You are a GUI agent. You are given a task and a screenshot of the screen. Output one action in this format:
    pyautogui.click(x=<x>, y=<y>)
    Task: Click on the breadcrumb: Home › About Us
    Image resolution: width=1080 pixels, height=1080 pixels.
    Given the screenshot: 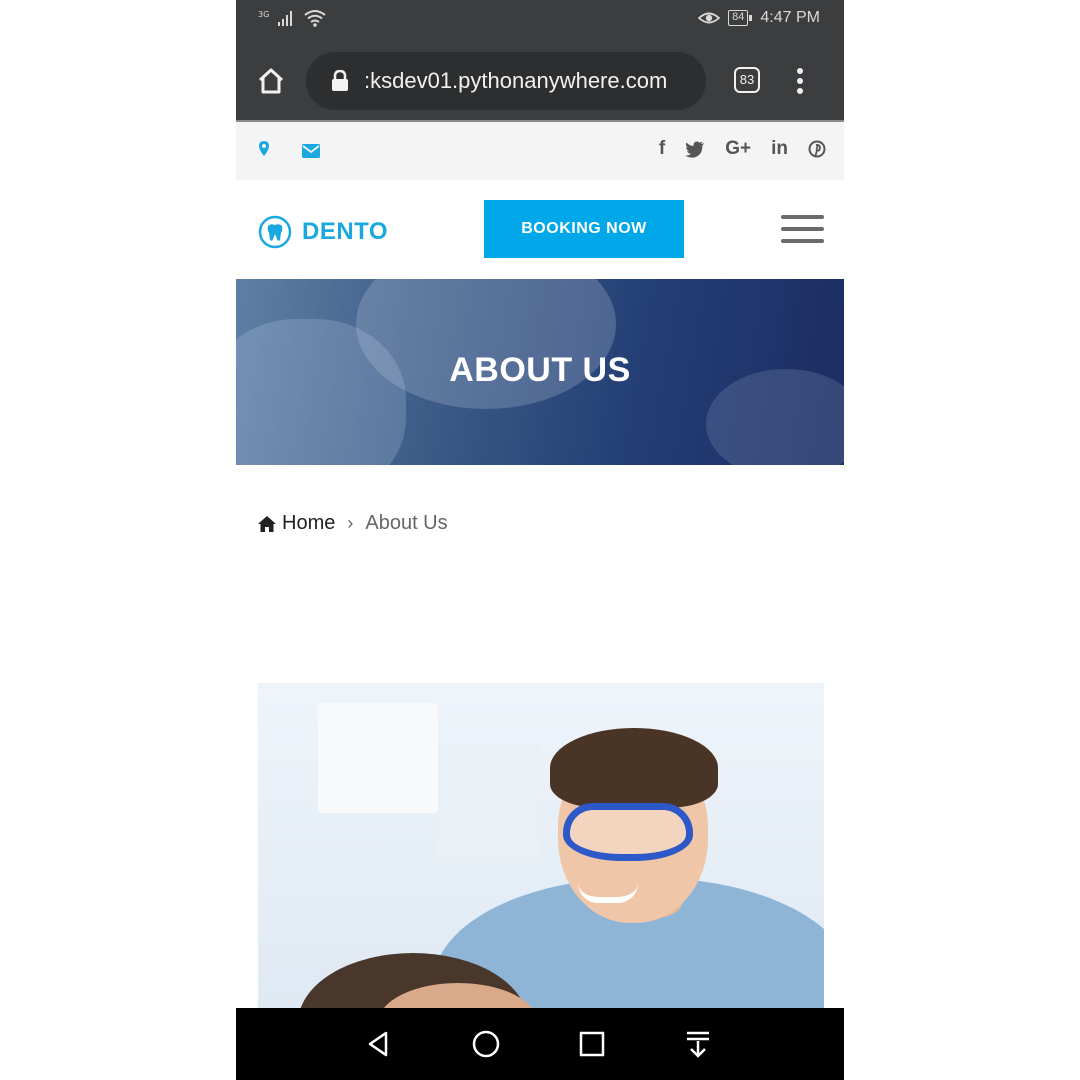 What is the action you would take?
    pyautogui.click(x=353, y=523)
    